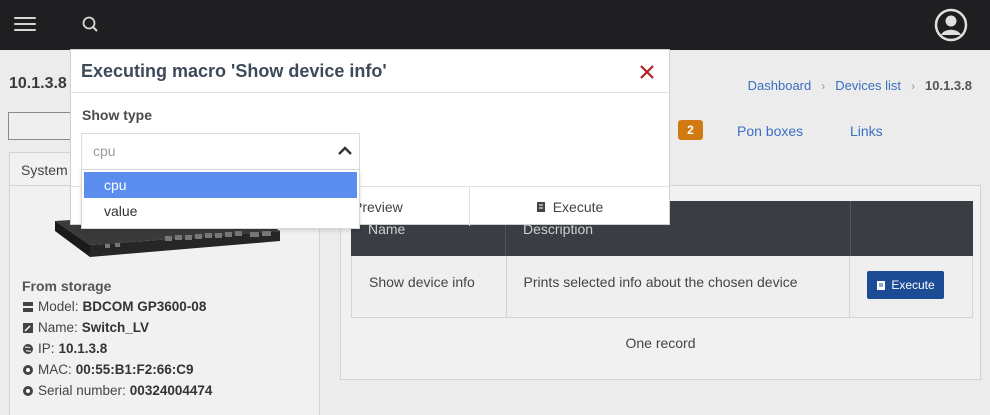 This screenshot has width=990, height=415. I want to click on info-ip: IP: 10.1.3.8, so click(64, 348).